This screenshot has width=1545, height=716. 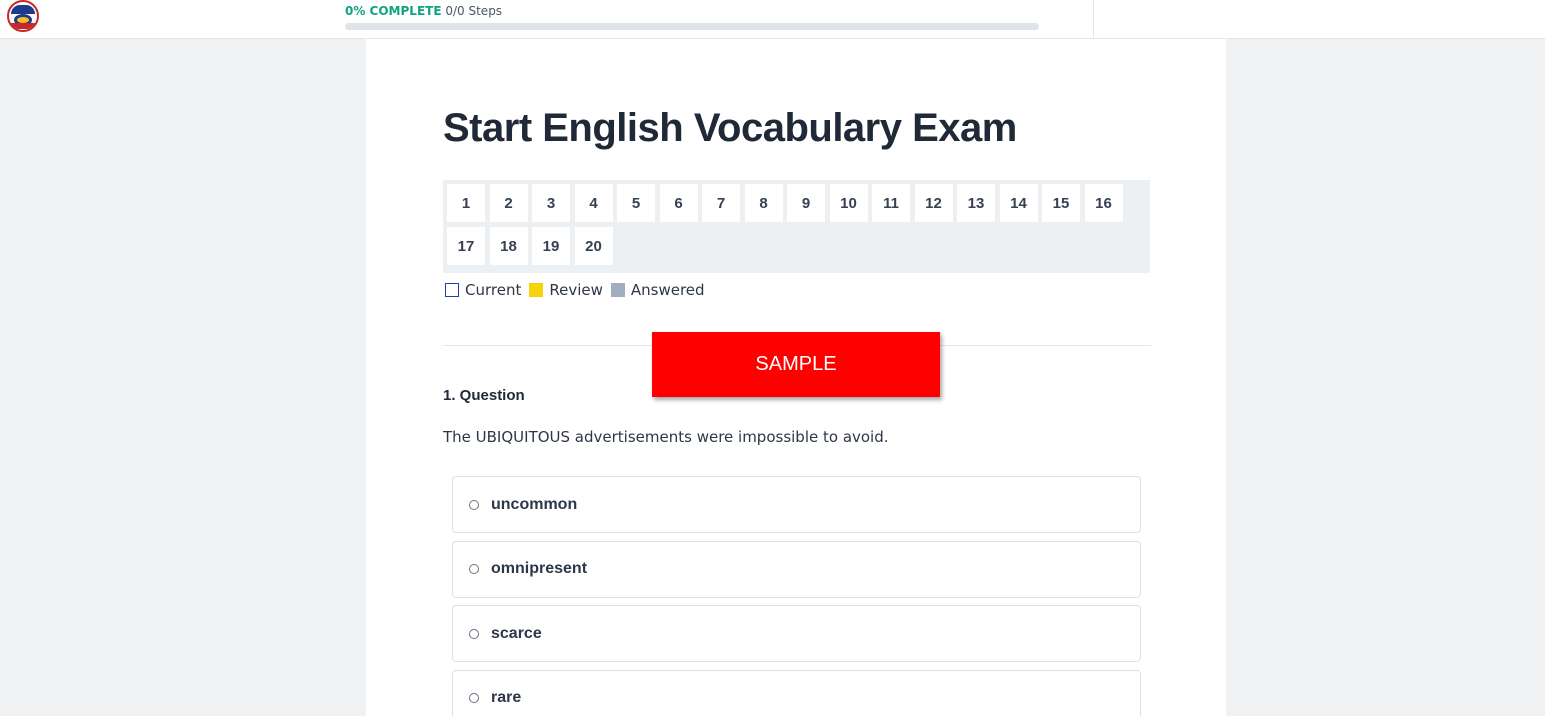 What do you see at coordinates (692, 17) in the screenshot?
I see `course-progress: 0% COMPLETE 0/0 Steps` at bounding box center [692, 17].